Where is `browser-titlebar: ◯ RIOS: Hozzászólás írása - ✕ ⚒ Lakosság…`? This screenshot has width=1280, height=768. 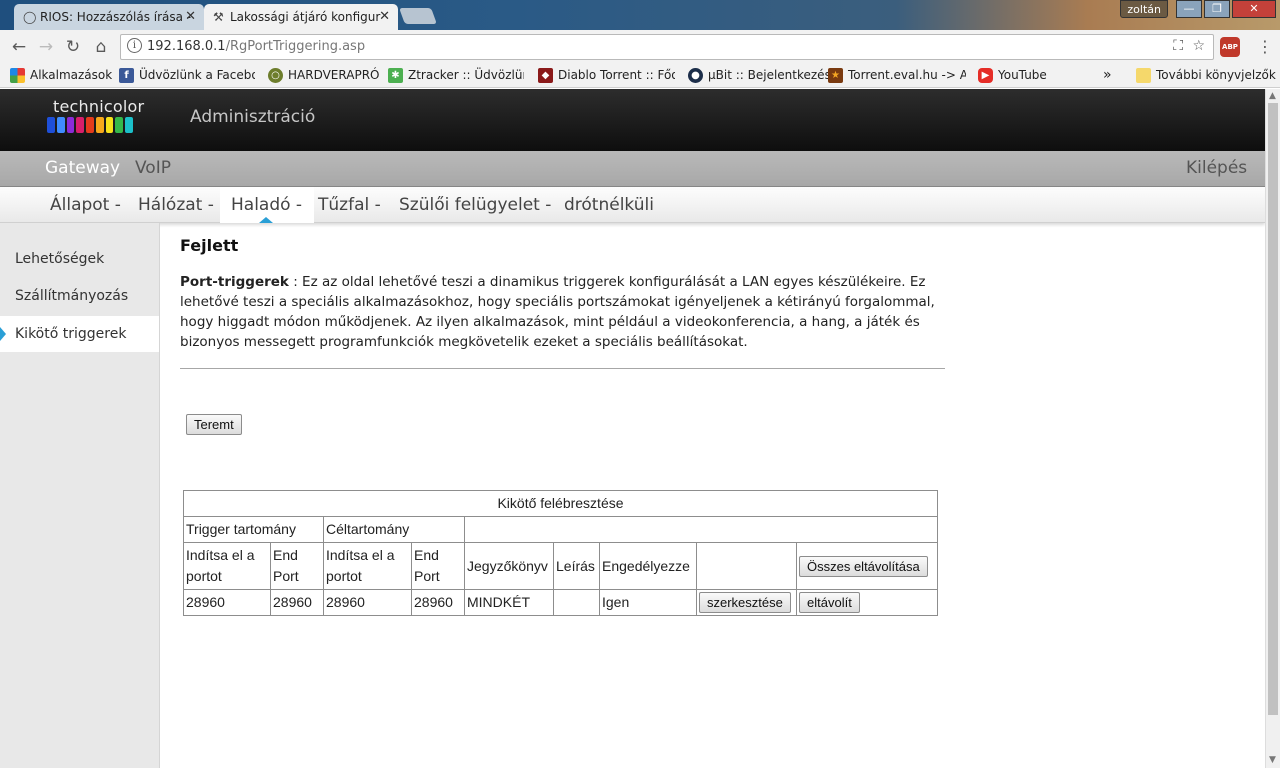
browser-titlebar: ◯ RIOS: Hozzászólás írása - ✕ ⚒ Lakosság… is located at coordinates (640, 15).